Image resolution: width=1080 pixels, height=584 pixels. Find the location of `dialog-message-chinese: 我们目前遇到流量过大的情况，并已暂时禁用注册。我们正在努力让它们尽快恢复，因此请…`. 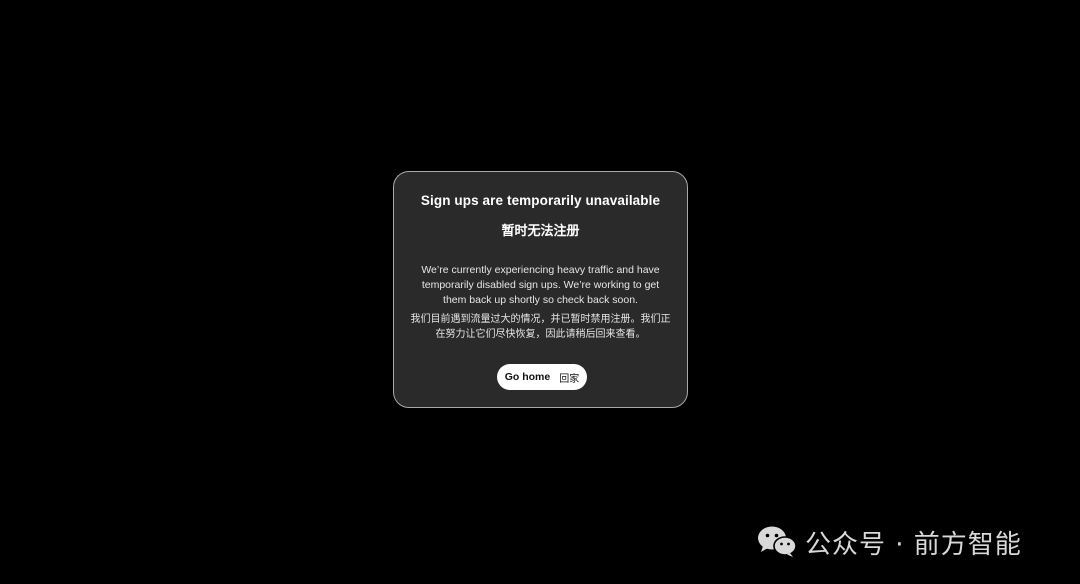

dialog-message-chinese: 我们目前遇到流量过大的情况，并已暂时禁用注册。我们正在努力让它们尽快恢复，因此请… is located at coordinates (540, 327).